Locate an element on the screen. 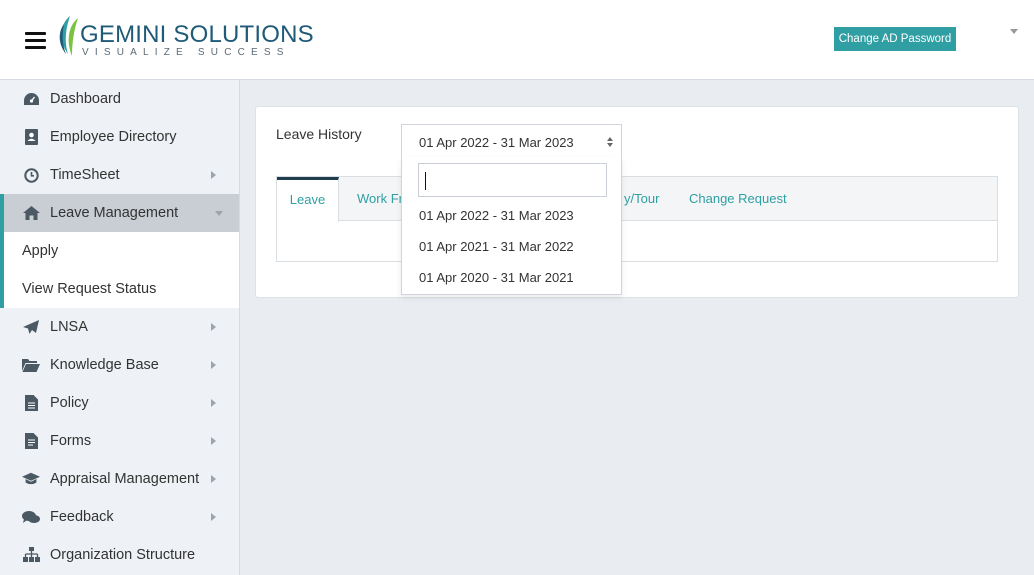  sidebar-item-feedback: Feedback is located at coordinates (119, 517).